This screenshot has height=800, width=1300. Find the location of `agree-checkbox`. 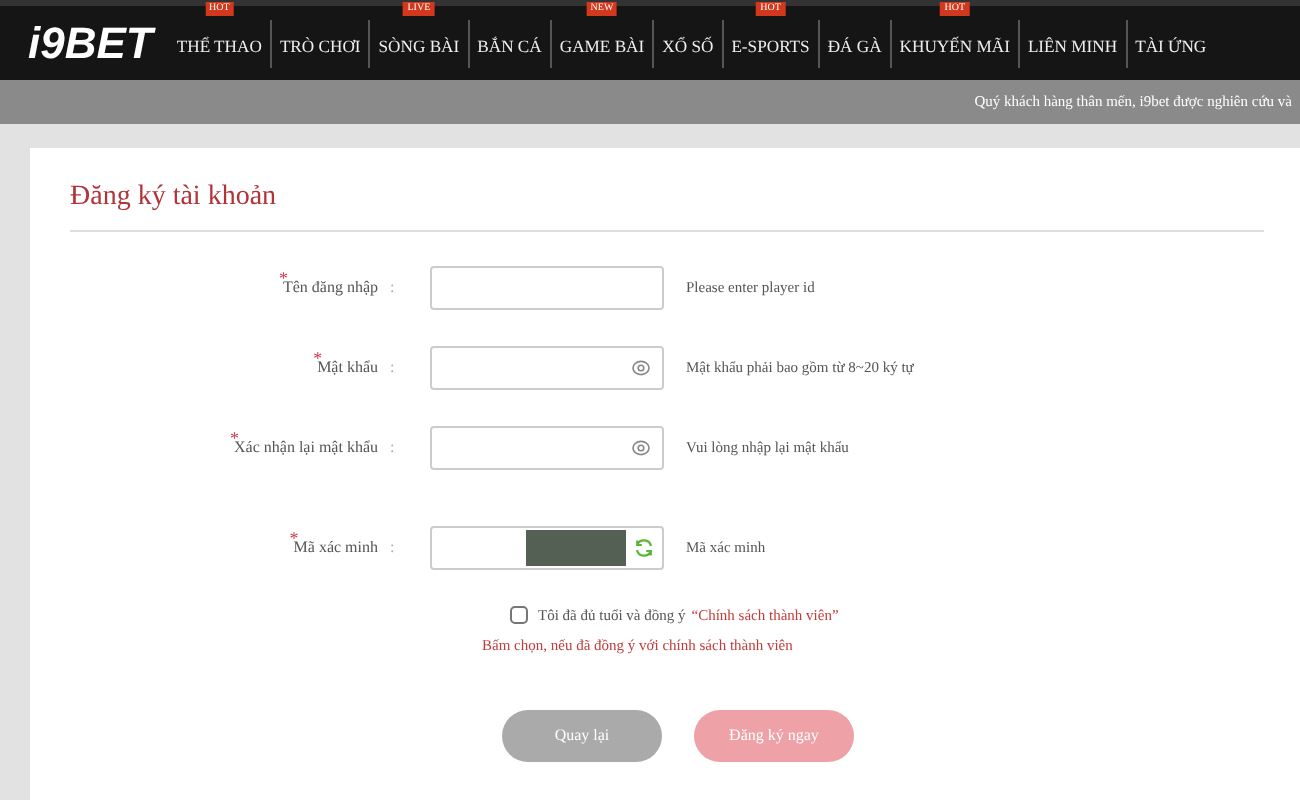

agree-checkbox is located at coordinates (519, 615).